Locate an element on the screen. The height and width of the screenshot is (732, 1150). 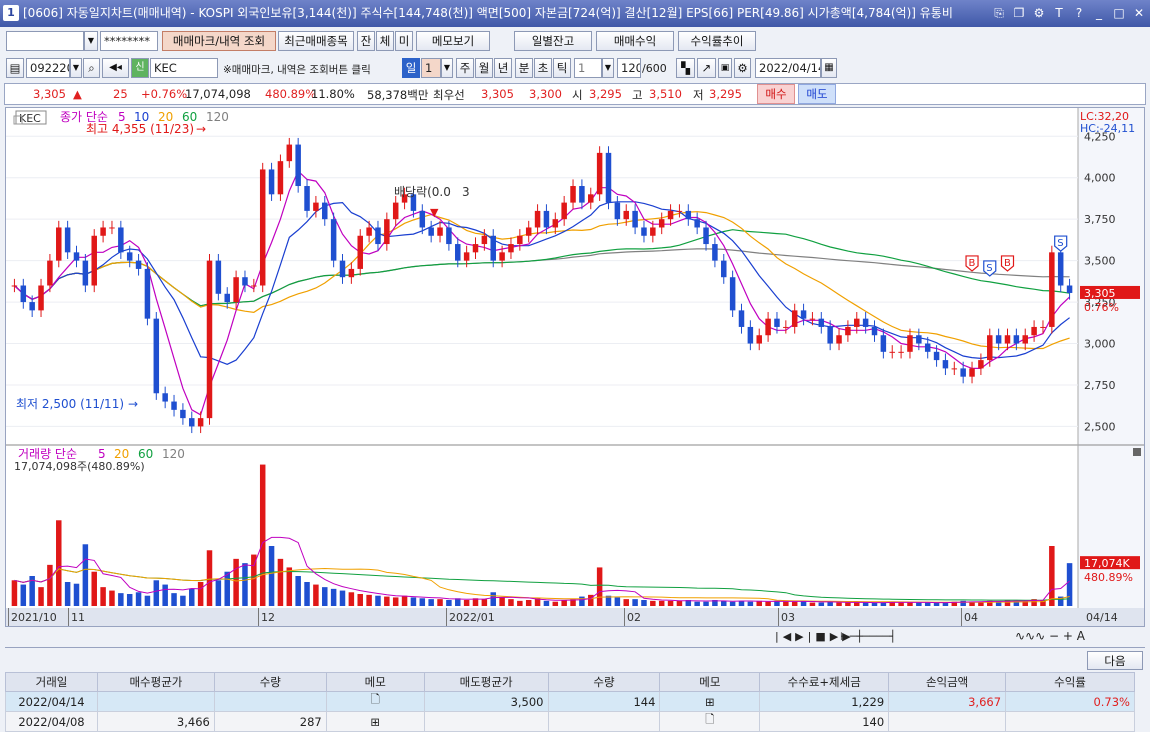
sound-icon: ◀◂ is located at coordinates (115, 68).